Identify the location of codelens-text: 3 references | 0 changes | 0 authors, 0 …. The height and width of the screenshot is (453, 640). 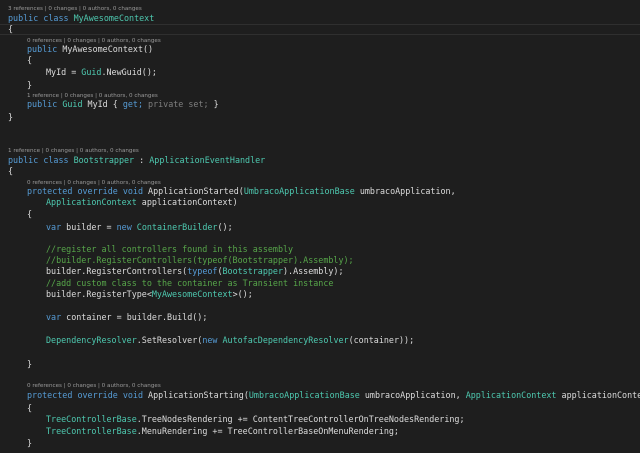
(75, 9).